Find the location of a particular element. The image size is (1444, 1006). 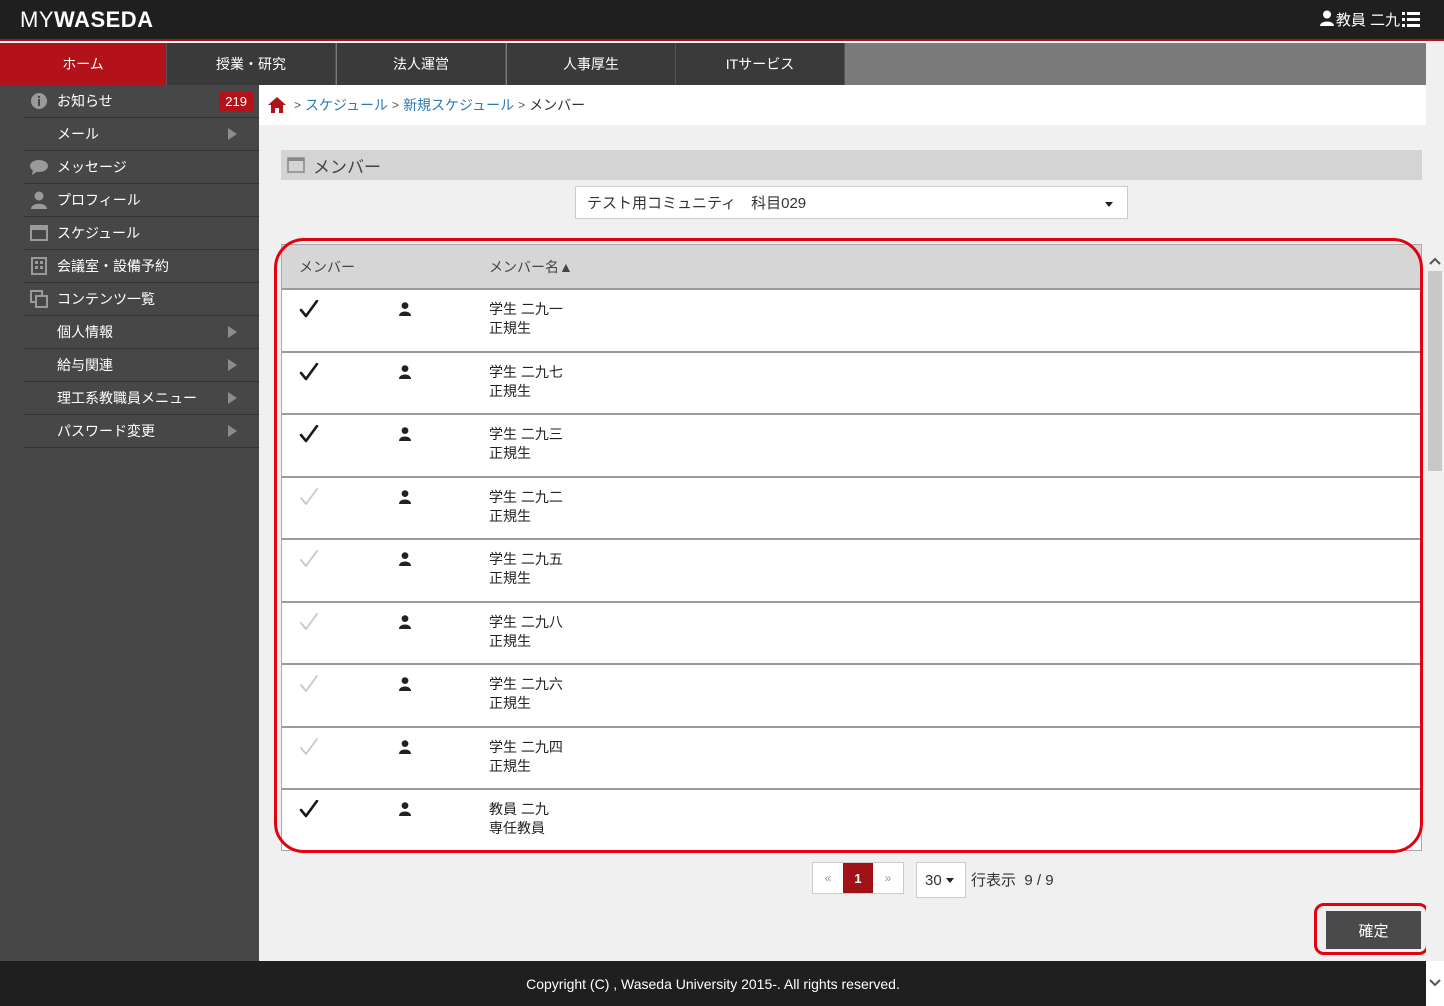

sidebar-item-schedule: スケジュール is located at coordinates (141, 233).